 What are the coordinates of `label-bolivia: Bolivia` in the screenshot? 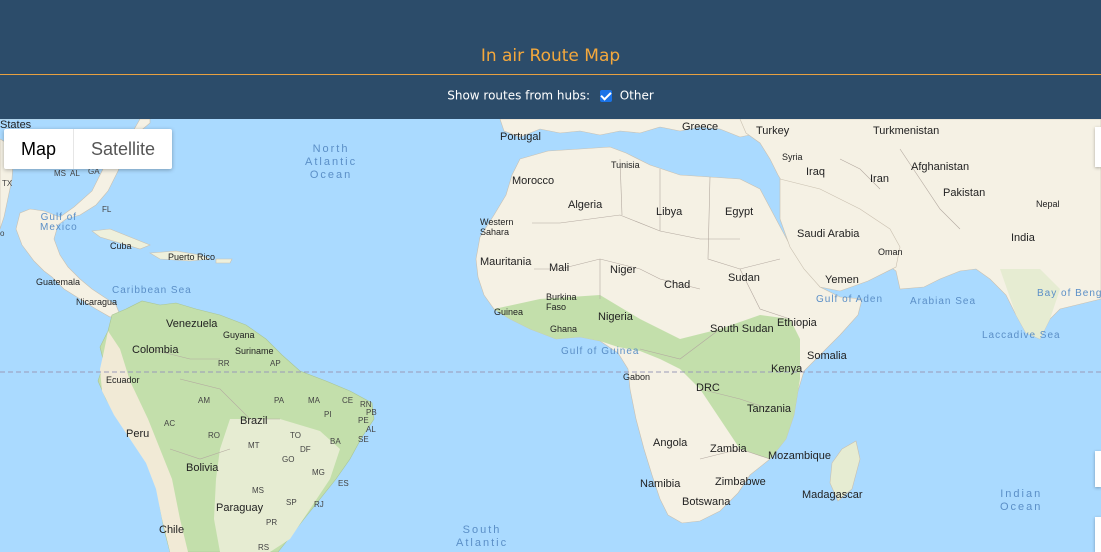 It's located at (202, 468).